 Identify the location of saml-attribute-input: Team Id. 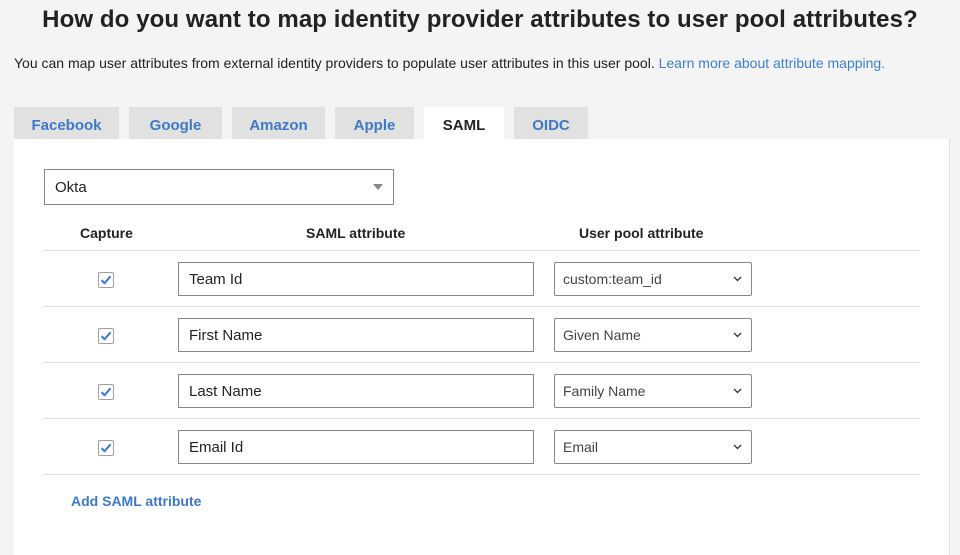
(356, 279).